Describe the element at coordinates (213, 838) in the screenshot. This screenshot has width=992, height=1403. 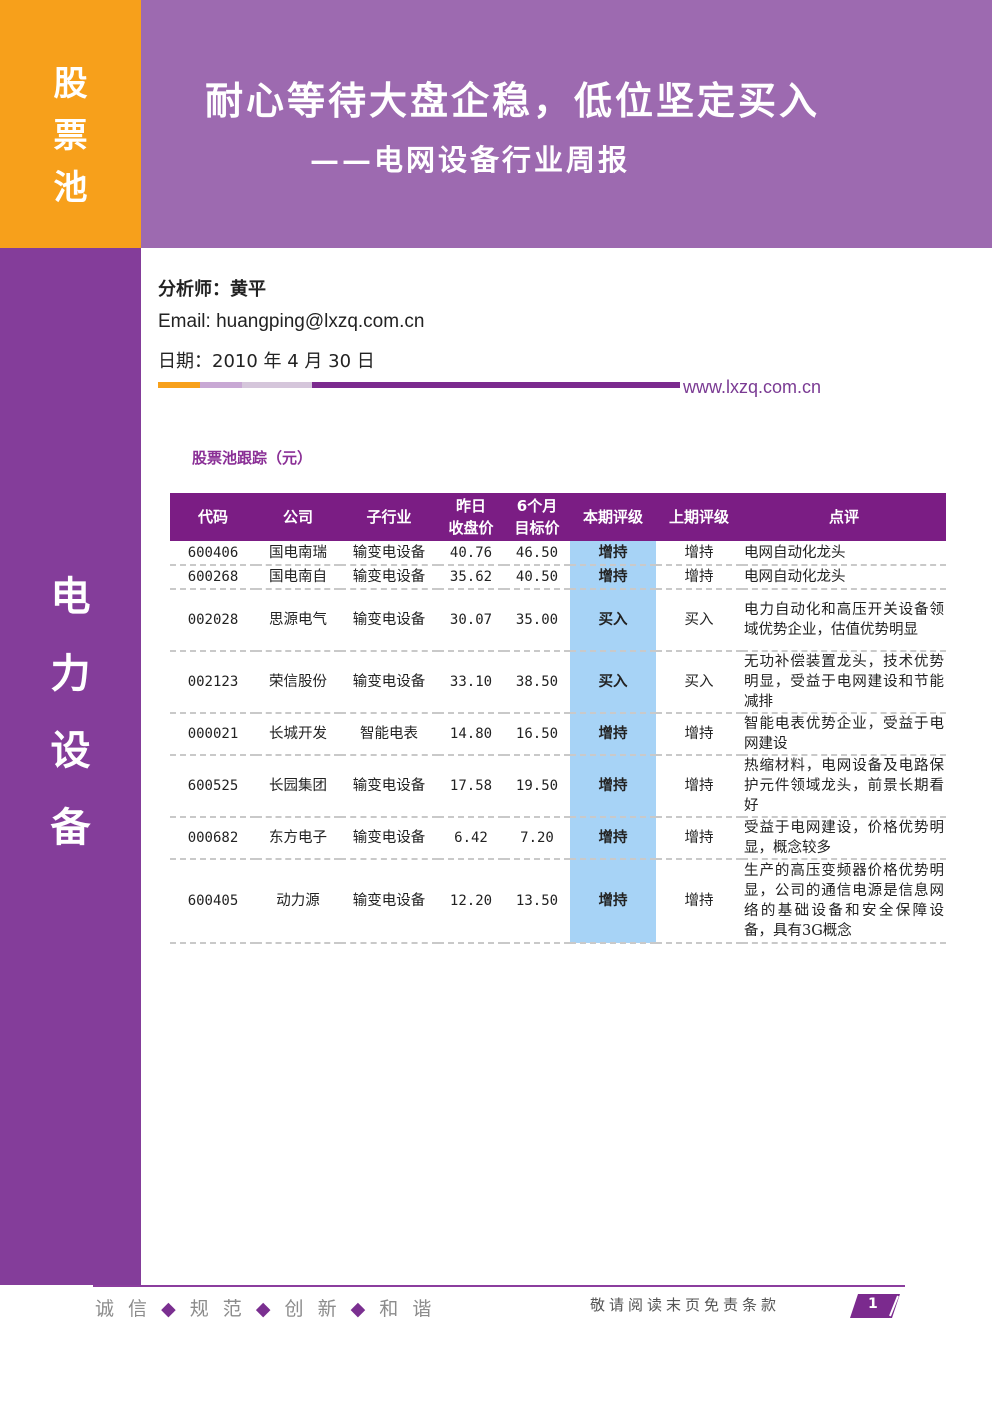
I see `stock-code: 000682` at that location.